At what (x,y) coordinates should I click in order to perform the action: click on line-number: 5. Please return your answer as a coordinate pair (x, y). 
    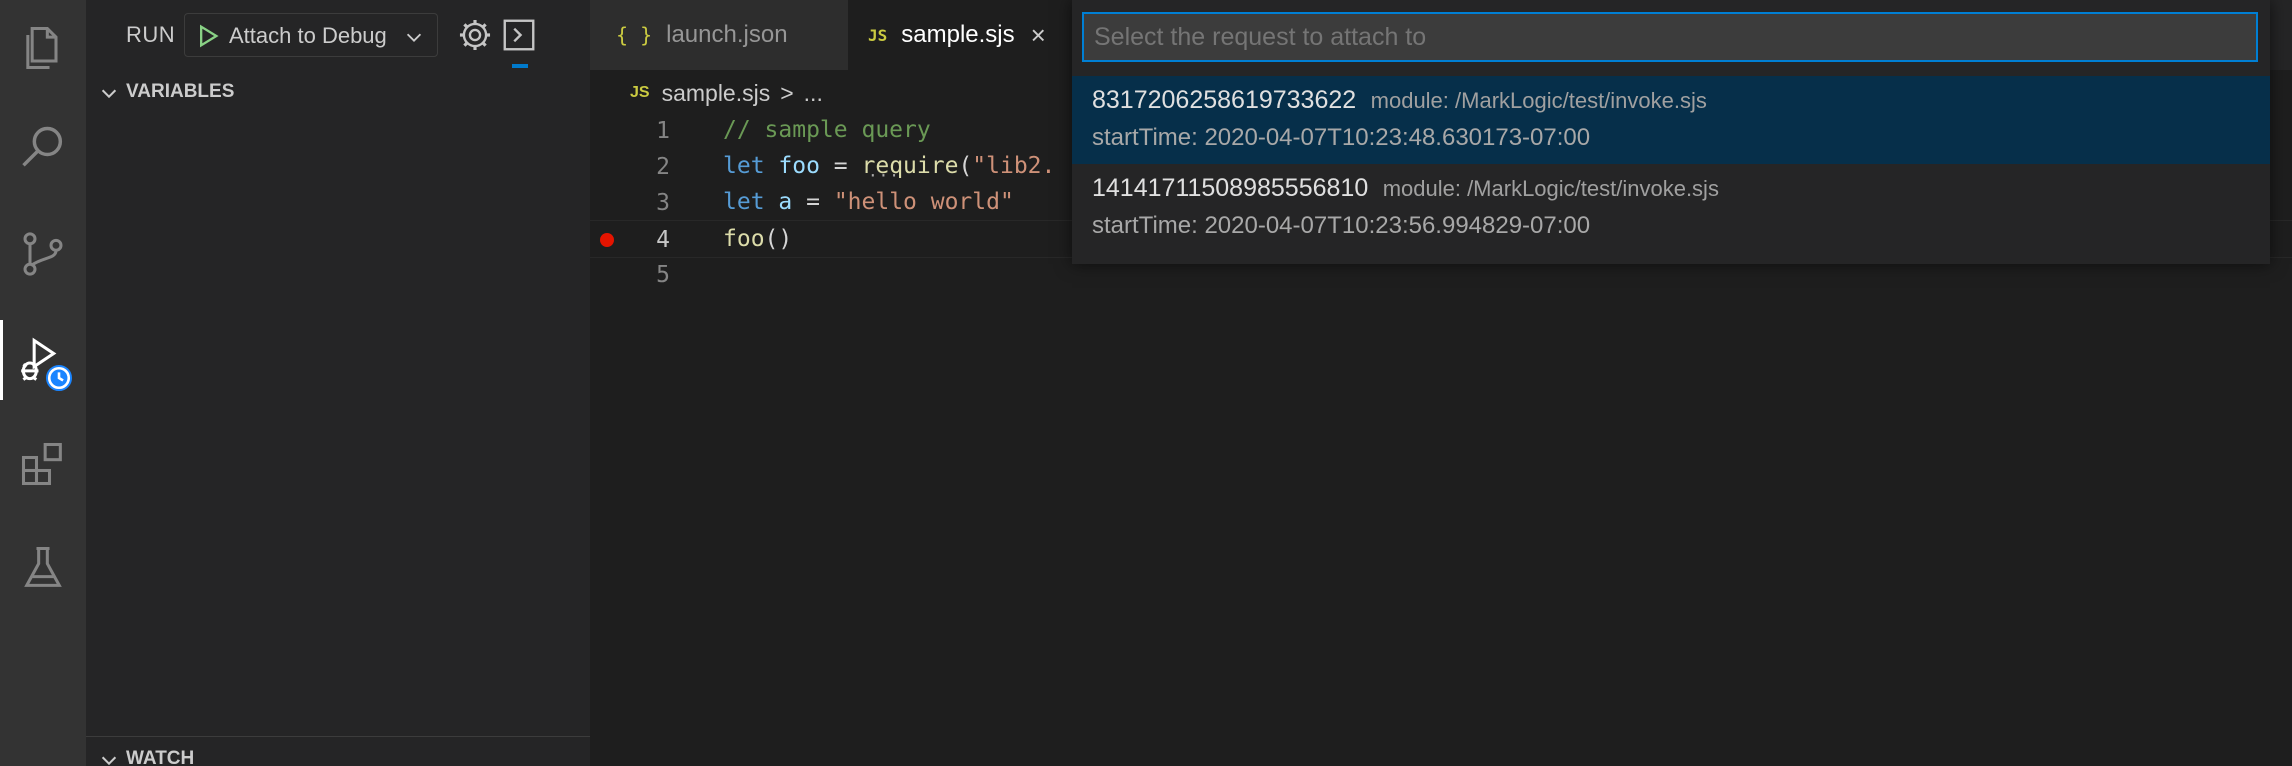
    Looking at the image, I should click on (663, 275).